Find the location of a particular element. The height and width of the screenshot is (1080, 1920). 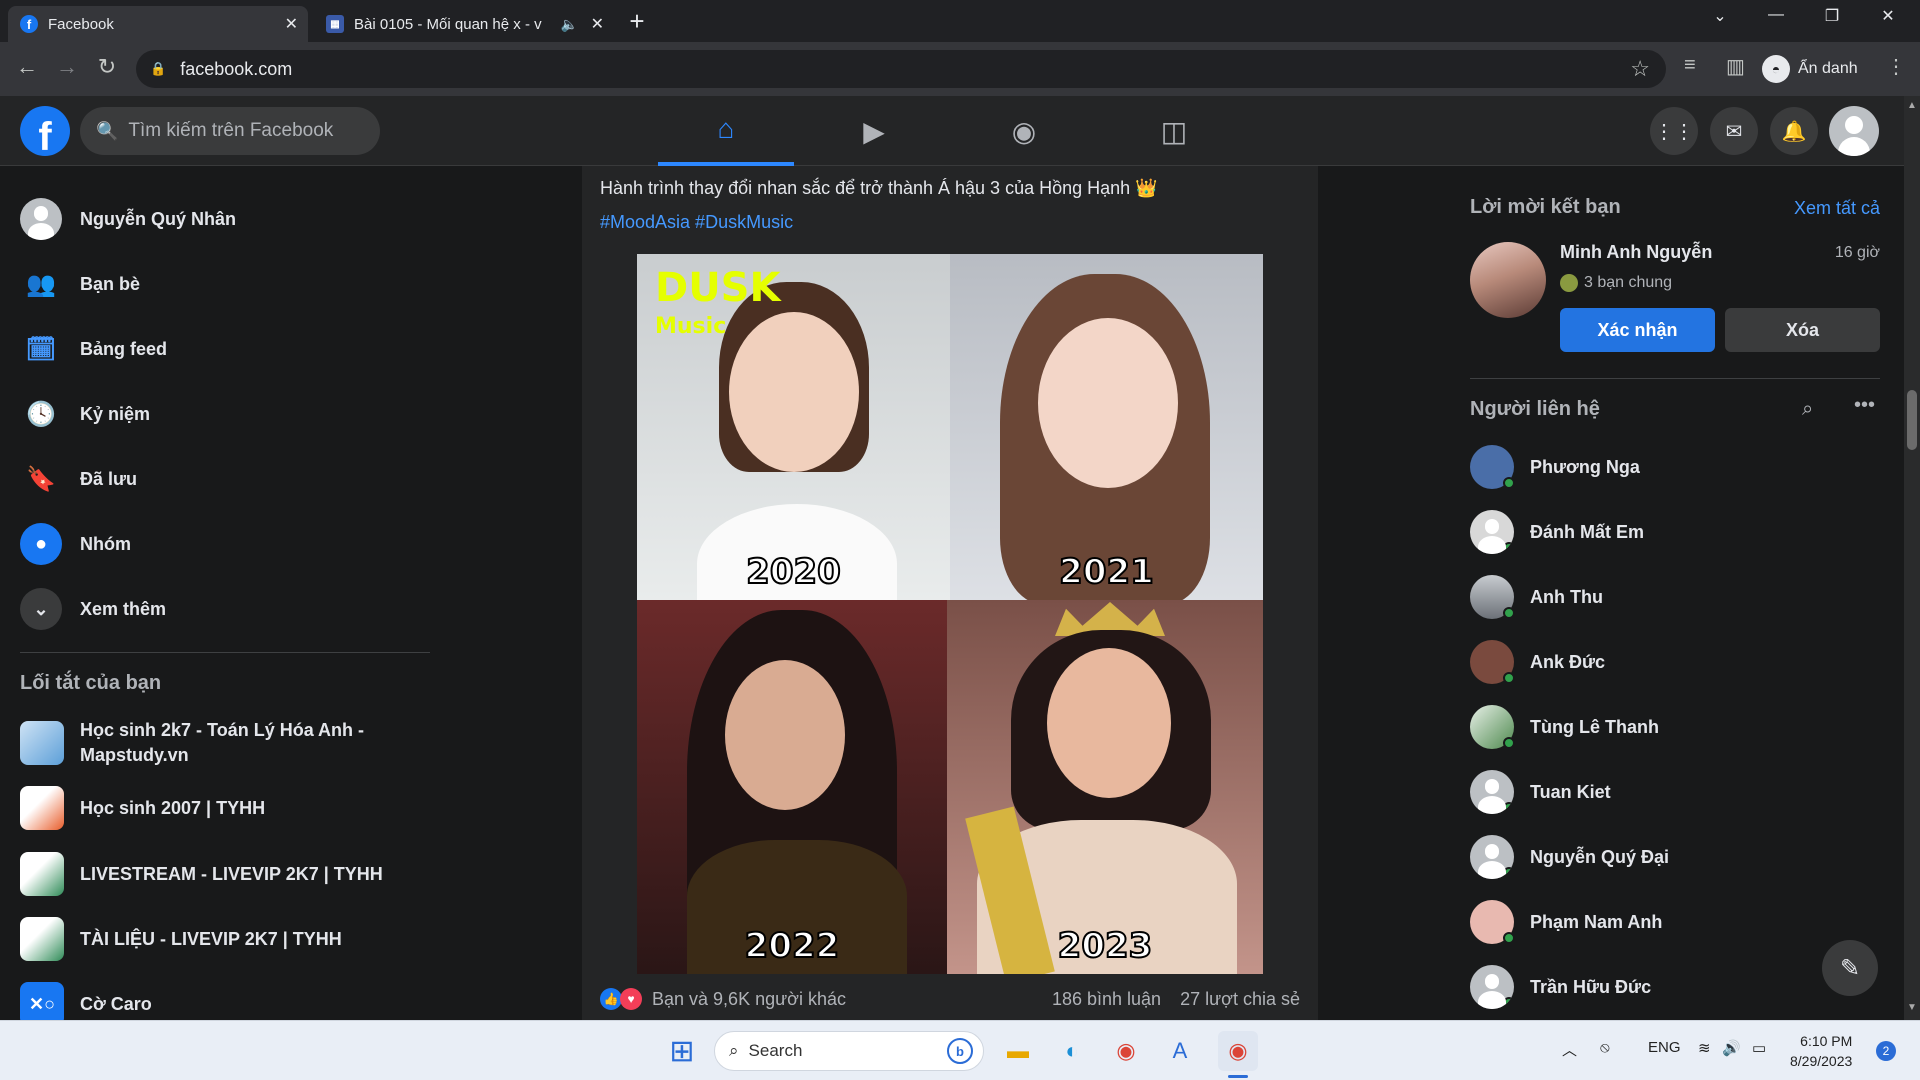

groups-tab: ◉ is located at coordinates (1024, 131).